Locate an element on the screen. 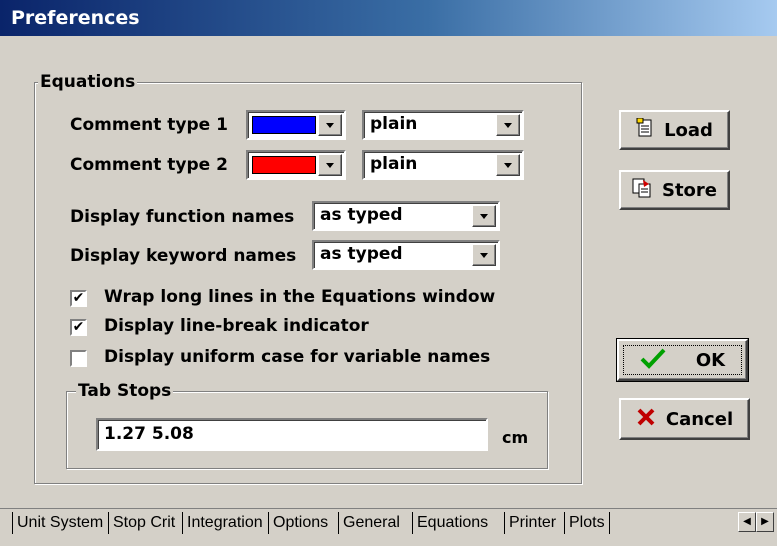 This screenshot has height=546, width=777. tab-general: General is located at coordinates (371, 523).